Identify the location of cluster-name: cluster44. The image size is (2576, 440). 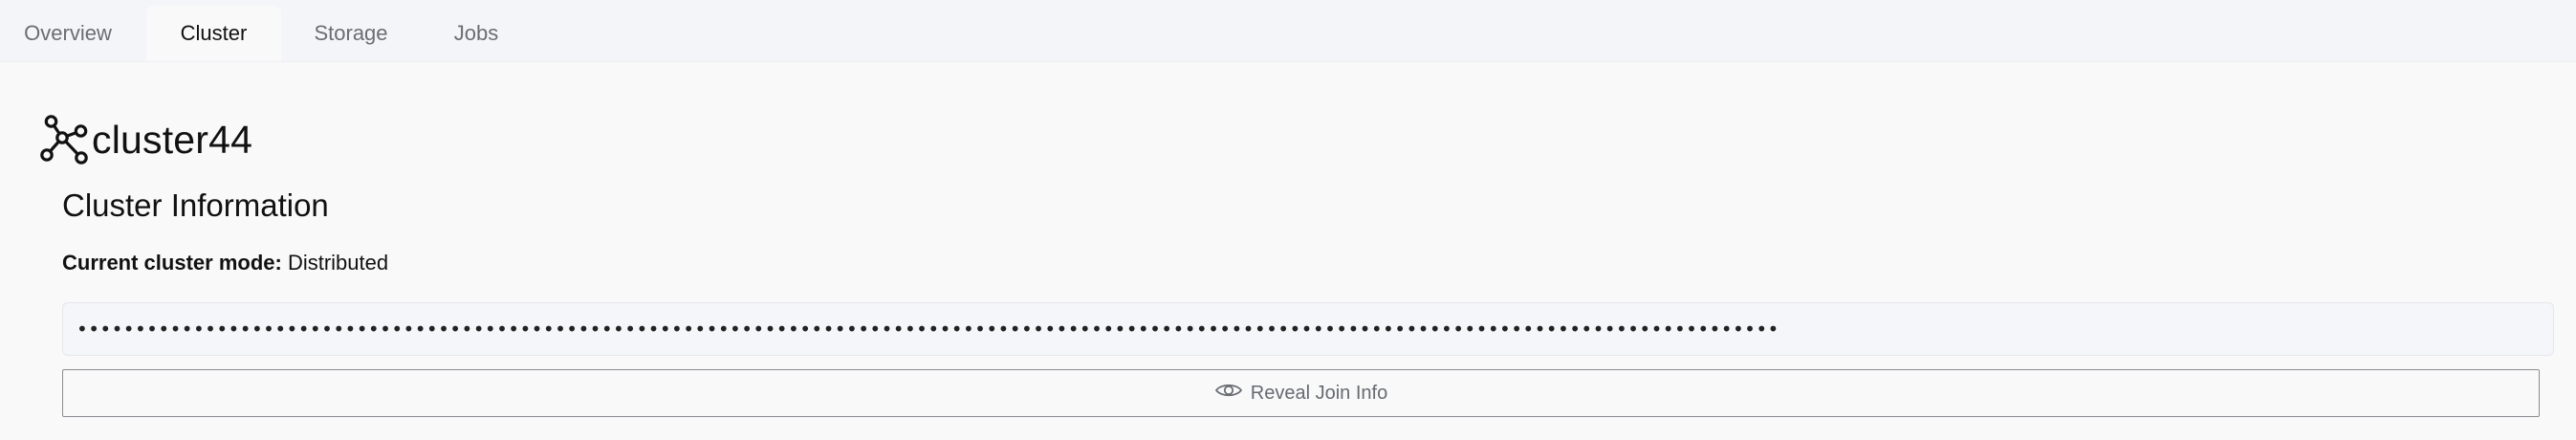
(172, 139).